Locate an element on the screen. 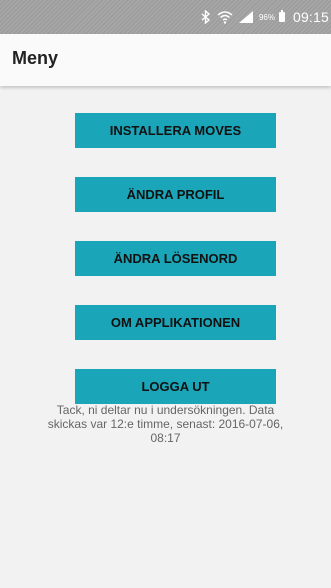 This screenshot has height=588, width=331. status-icons: 96% 09:15 is located at coordinates (266, 17).